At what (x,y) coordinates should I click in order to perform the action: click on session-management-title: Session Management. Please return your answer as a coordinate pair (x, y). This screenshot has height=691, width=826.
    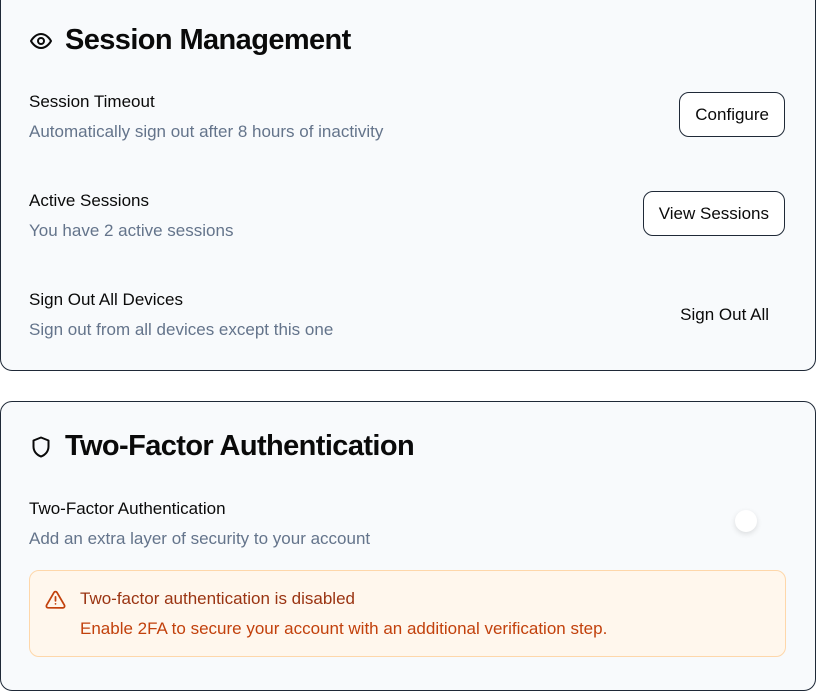
    Looking at the image, I should click on (208, 40).